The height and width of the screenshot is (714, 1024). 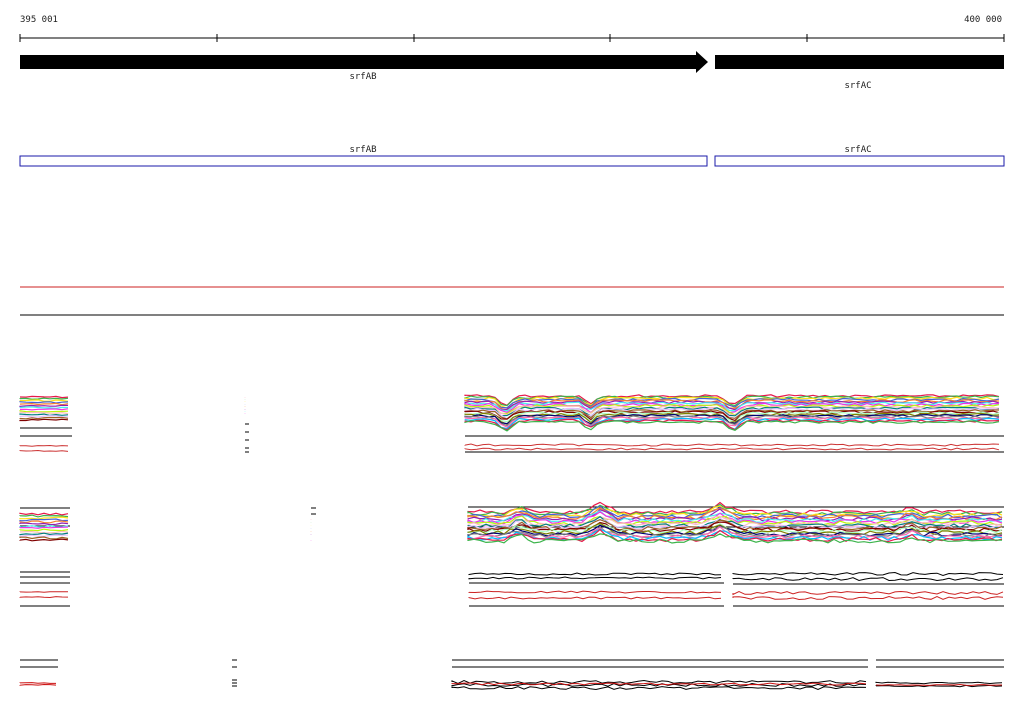 What do you see at coordinates (362, 150) in the screenshot?
I see `gene-box-label-srfab: srfAB` at bounding box center [362, 150].